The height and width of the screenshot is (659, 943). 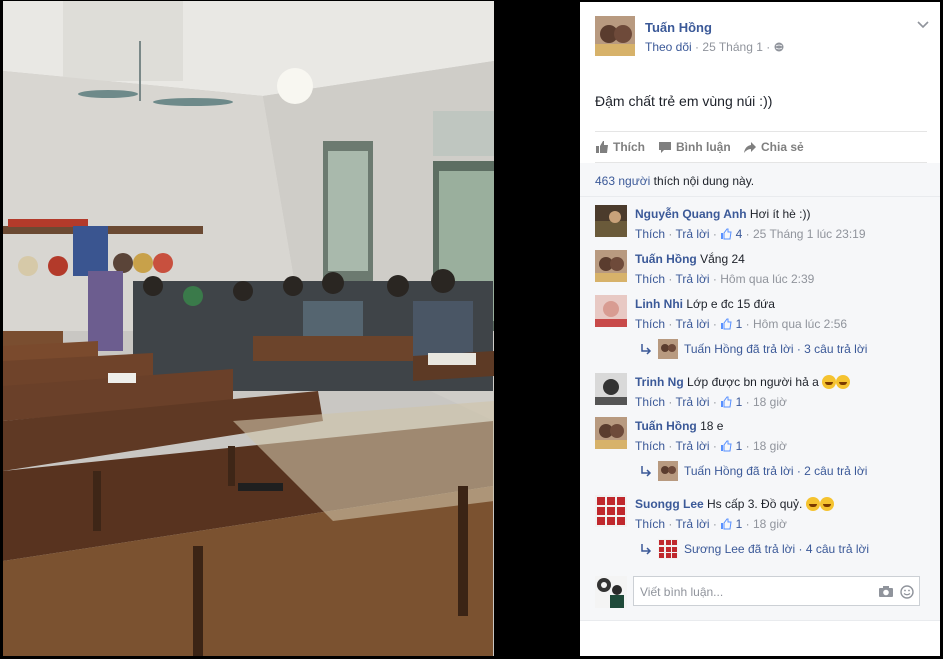 What do you see at coordinates (705, 304) in the screenshot?
I see `comment-body: Linh Nhi Lớp e đc 15 đứa` at bounding box center [705, 304].